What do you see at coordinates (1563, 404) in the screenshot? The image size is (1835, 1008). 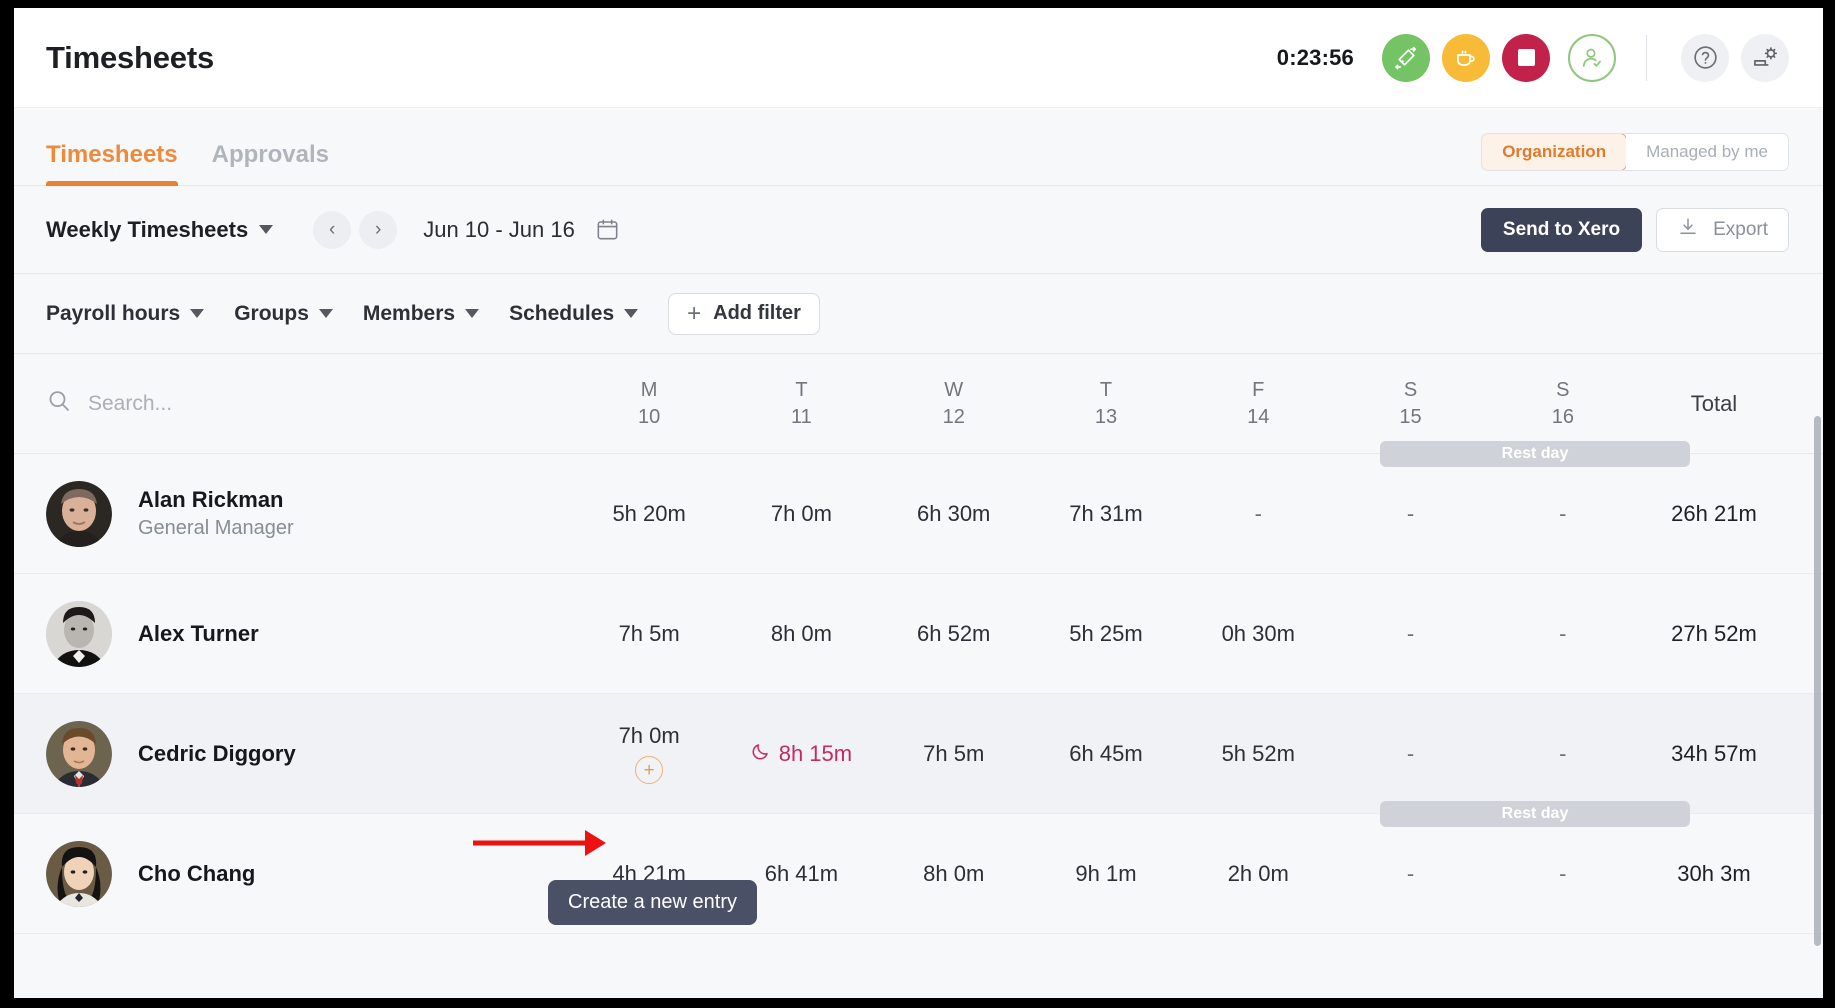 I see `day-header-sun: S 16` at bounding box center [1563, 404].